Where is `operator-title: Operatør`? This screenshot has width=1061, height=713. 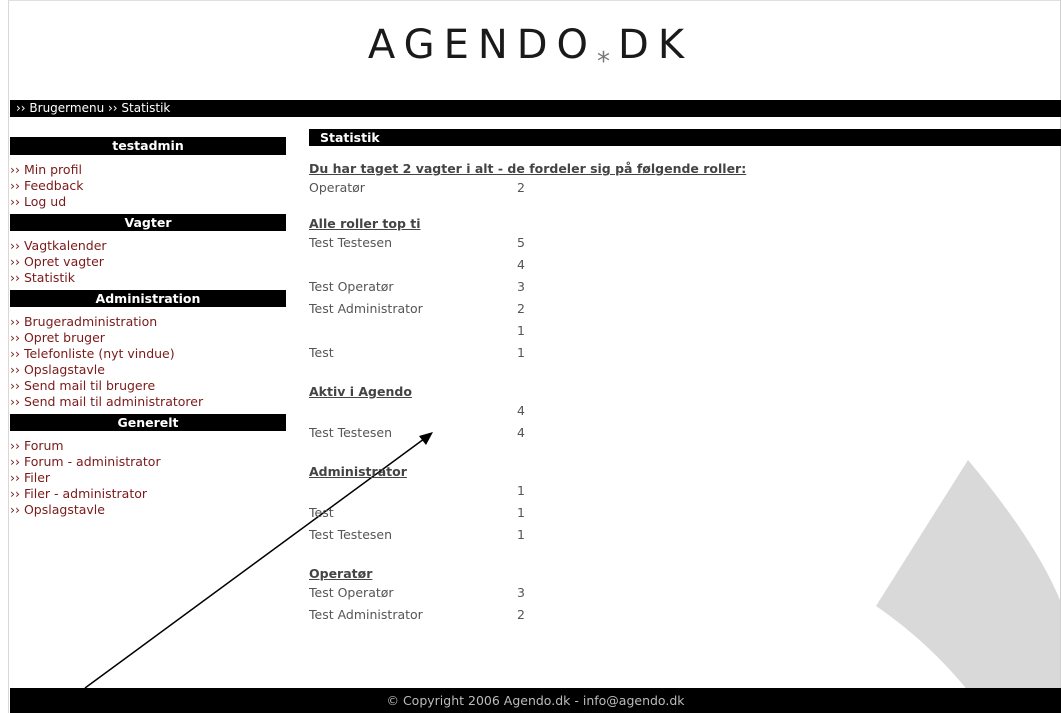
operator-title: Operatør is located at coordinates (341, 573).